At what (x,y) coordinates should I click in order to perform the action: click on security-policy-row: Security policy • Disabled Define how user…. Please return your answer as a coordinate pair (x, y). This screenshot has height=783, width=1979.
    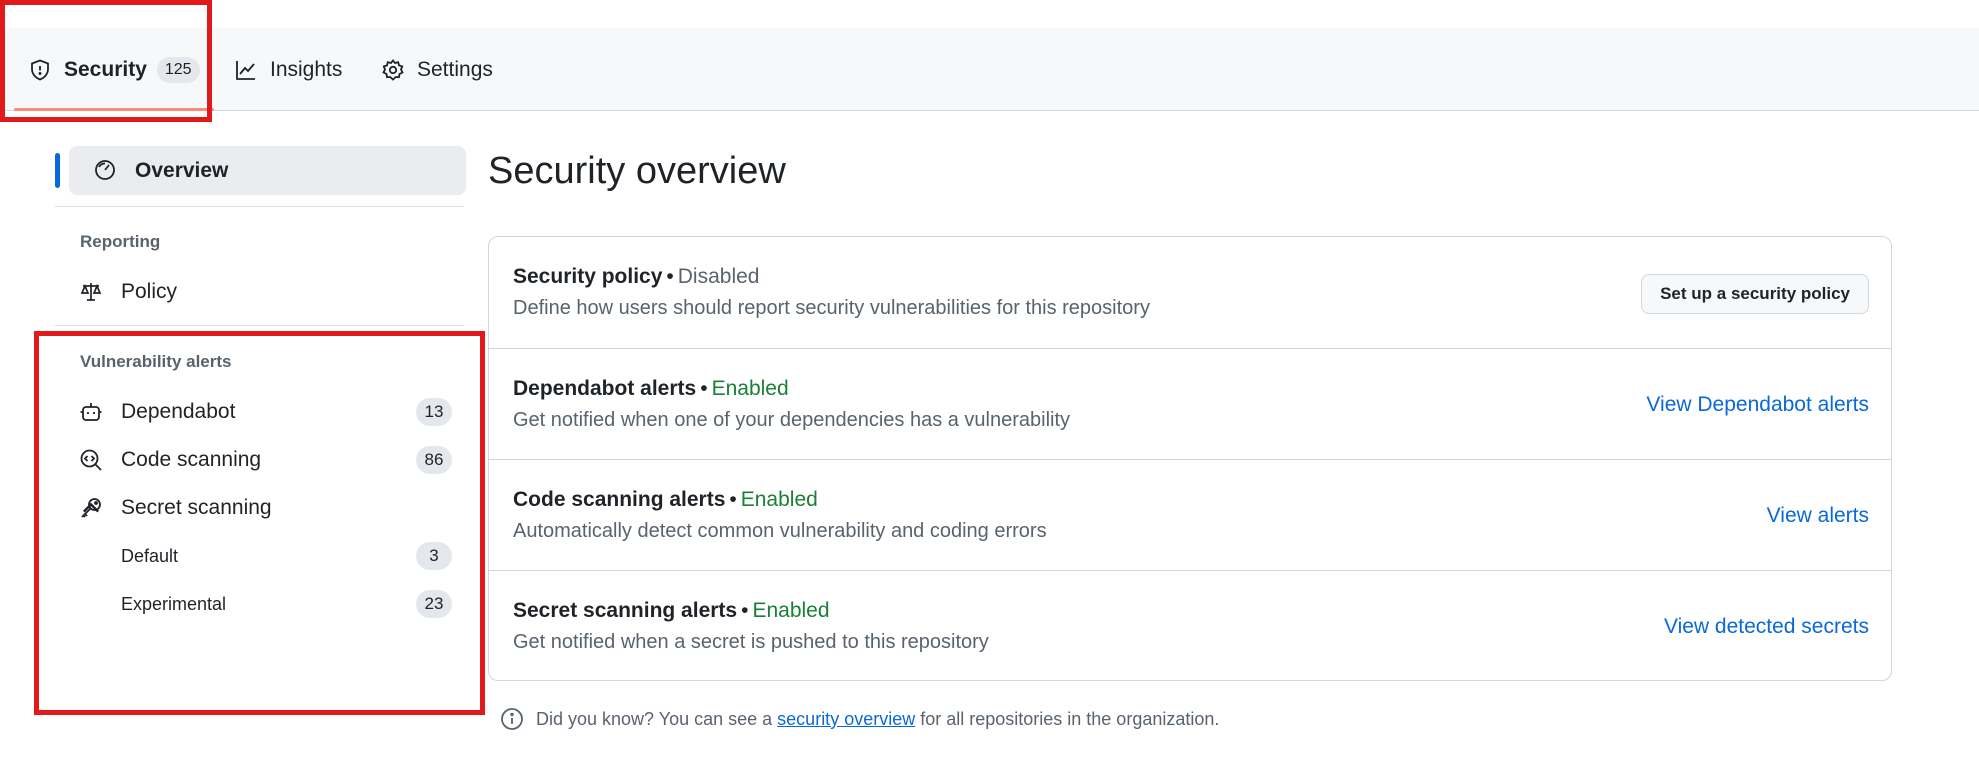
    Looking at the image, I should click on (1190, 292).